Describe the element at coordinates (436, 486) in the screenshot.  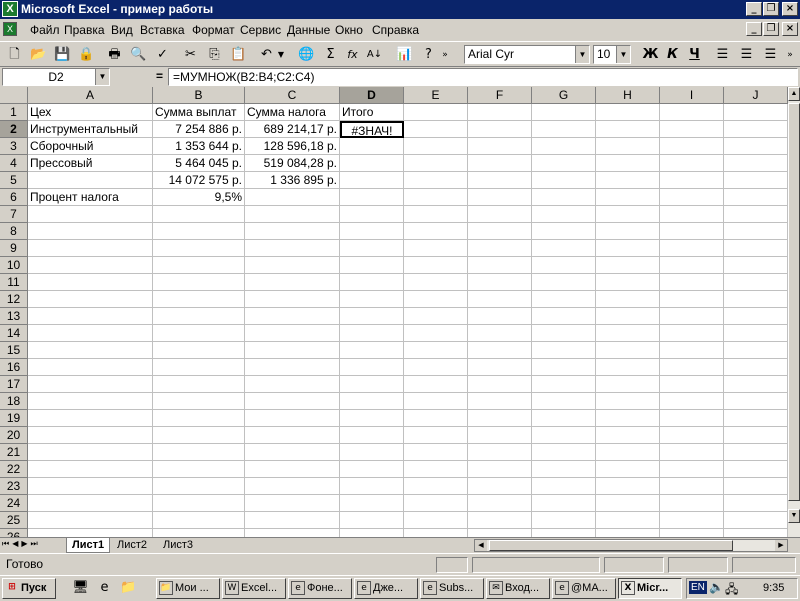
I see `cell-e23` at that location.